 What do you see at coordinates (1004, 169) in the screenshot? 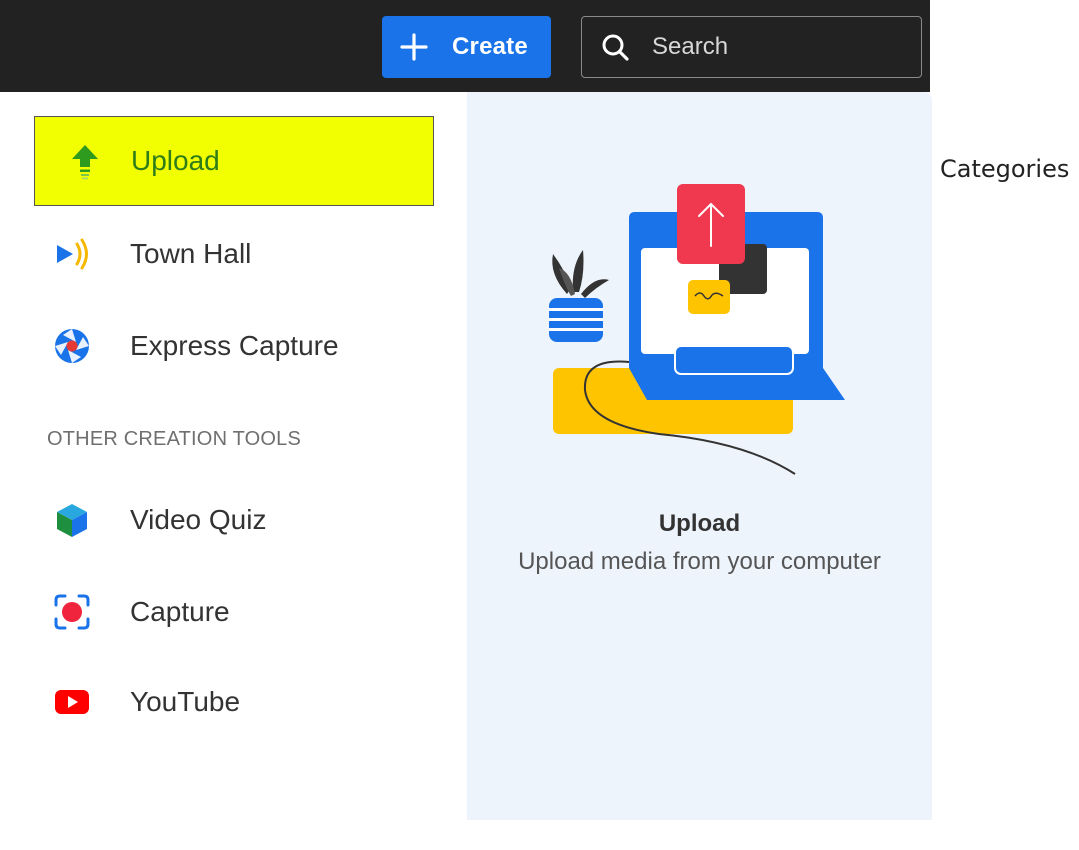
I see `categories-label: Categories` at bounding box center [1004, 169].